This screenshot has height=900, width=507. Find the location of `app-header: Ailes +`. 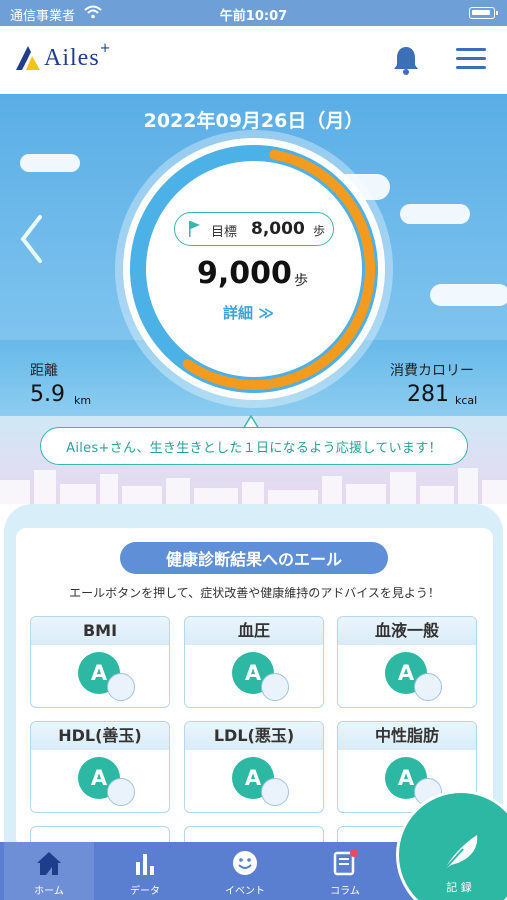

app-header: Ailes + is located at coordinates (253, 60).